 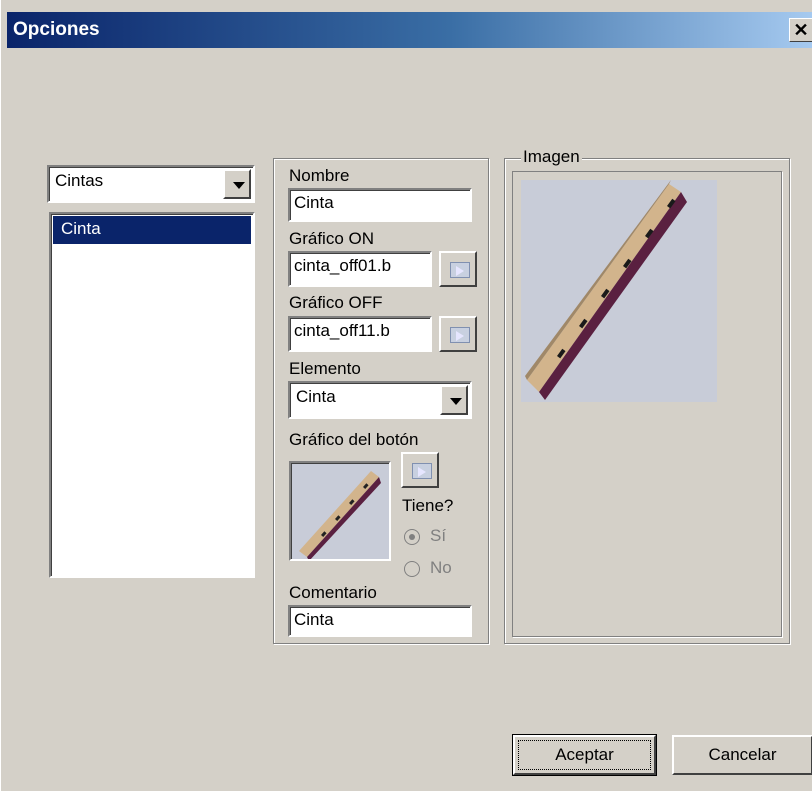 I want to click on elemento-select: Cinta, so click(x=380, y=400).